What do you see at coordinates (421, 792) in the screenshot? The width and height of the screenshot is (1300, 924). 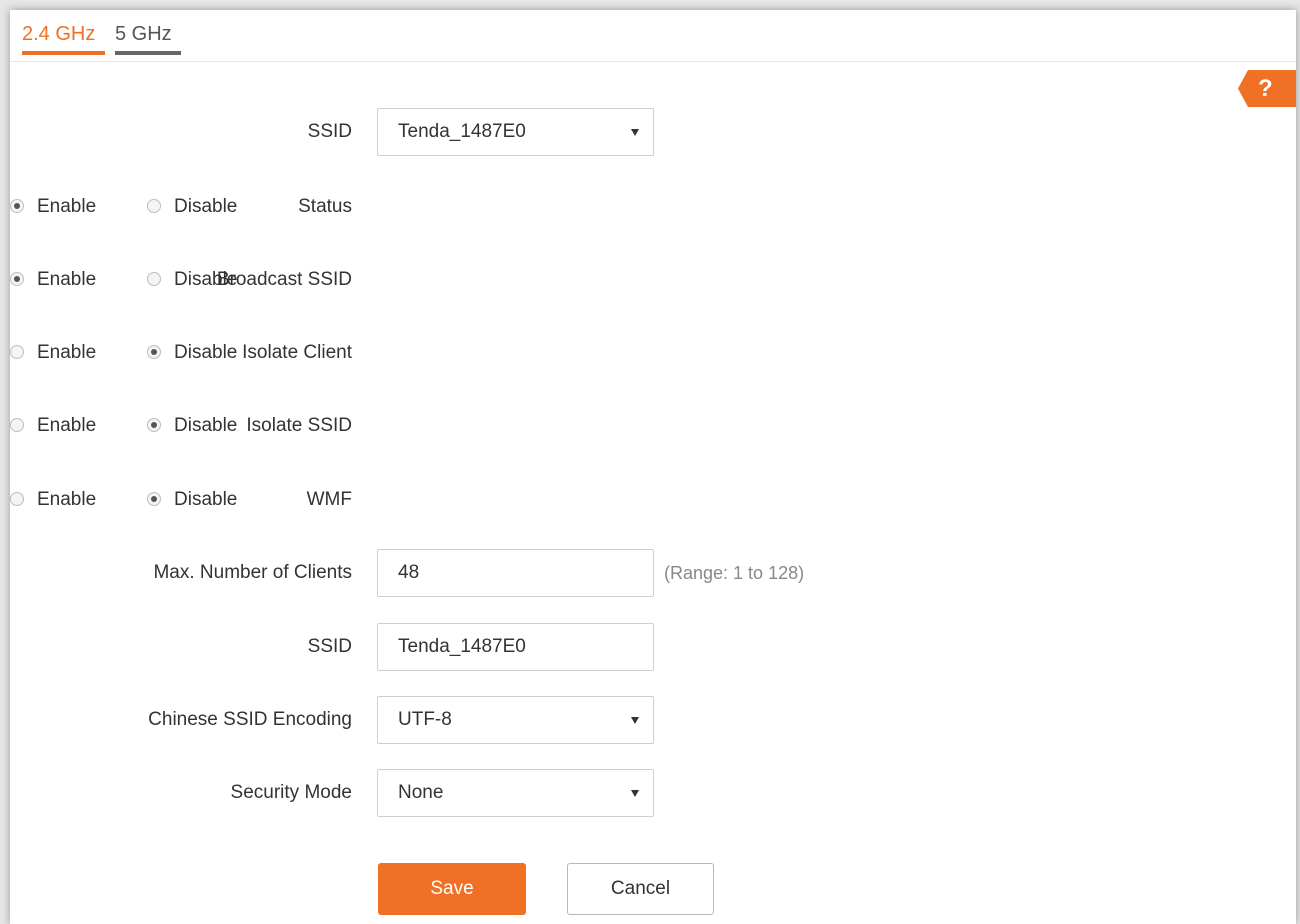 I see `security-mode-value: None` at bounding box center [421, 792].